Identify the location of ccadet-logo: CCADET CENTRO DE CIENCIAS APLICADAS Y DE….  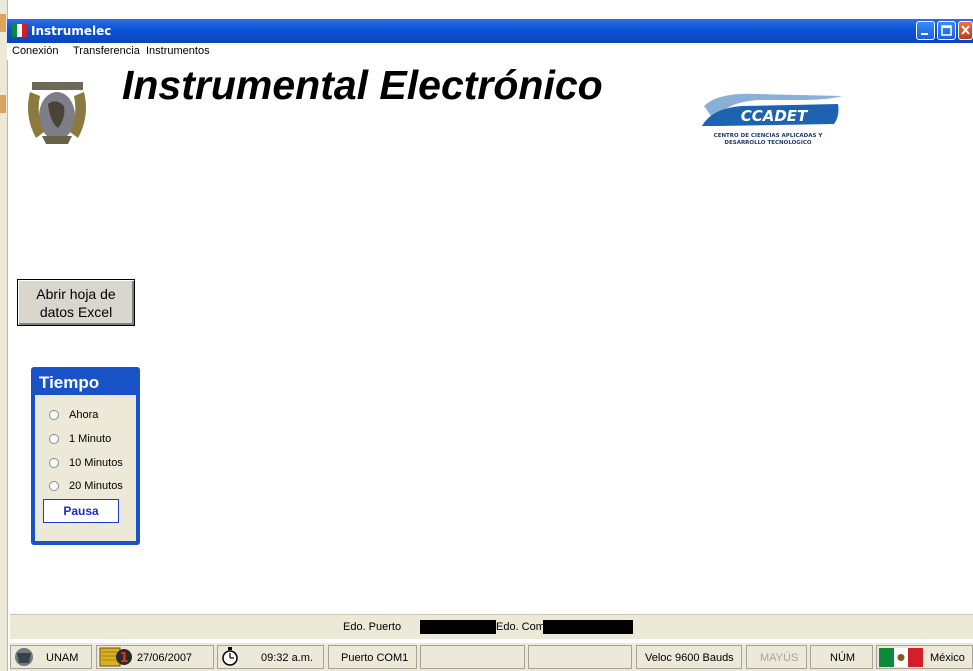
(772, 119).